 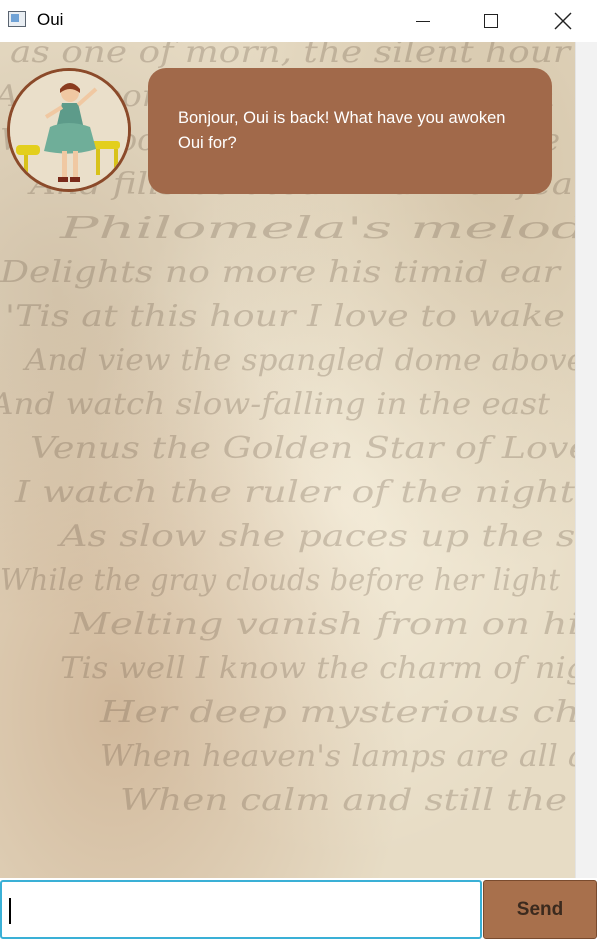 I want to click on script-line: When heaven's lamps are all alight, so click(x=337, y=756).